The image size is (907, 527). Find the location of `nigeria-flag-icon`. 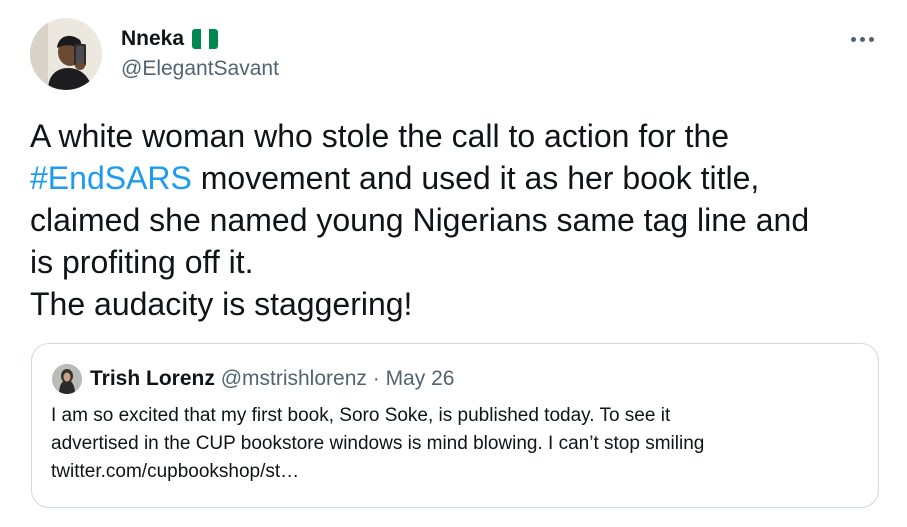

nigeria-flag-icon is located at coordinates (205, 39).